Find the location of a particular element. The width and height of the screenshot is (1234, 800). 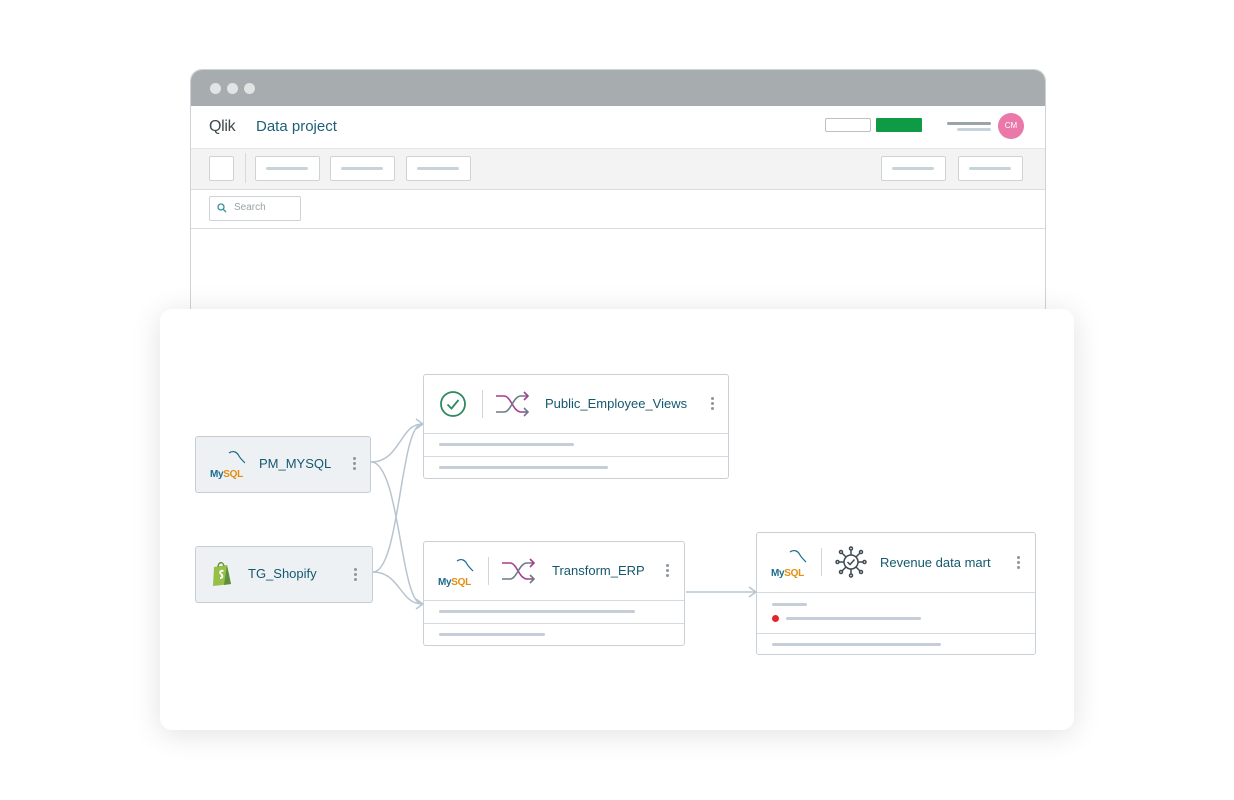

node-label: TG_Shopify is located at coordinates (282, 573).